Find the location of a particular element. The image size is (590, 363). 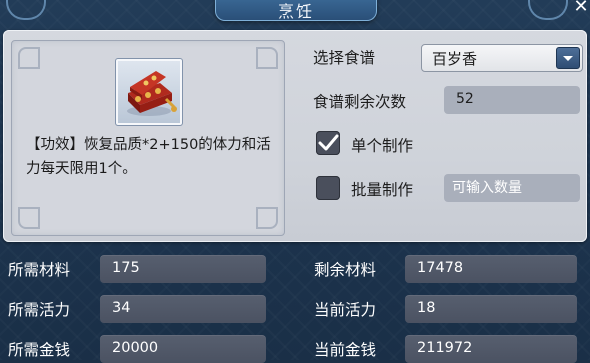

batch-quantity-field is located at coordinates (512, 188).